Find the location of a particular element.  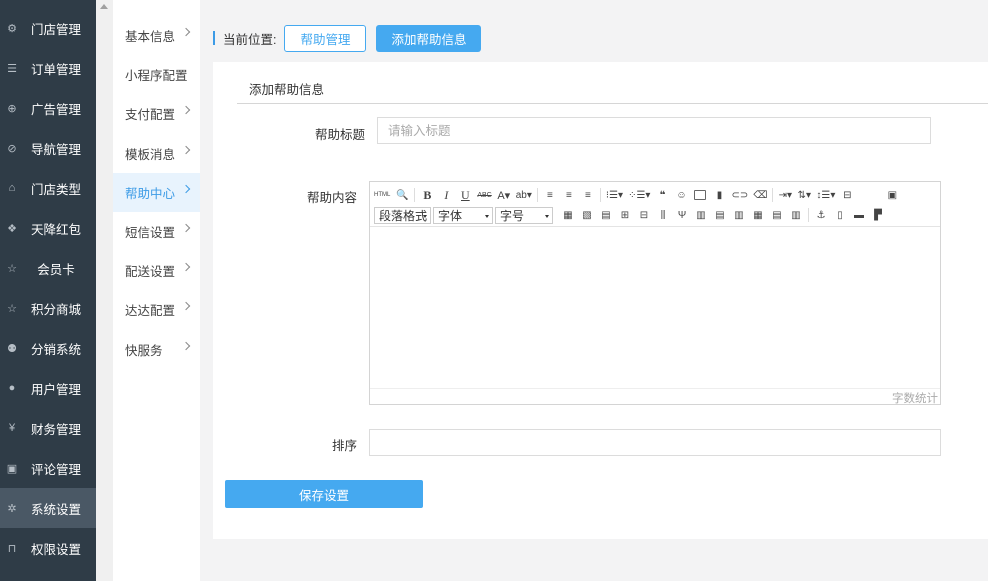

paragraph-spacing-icon: ⇅▾ is located at coordinates (804, 195).